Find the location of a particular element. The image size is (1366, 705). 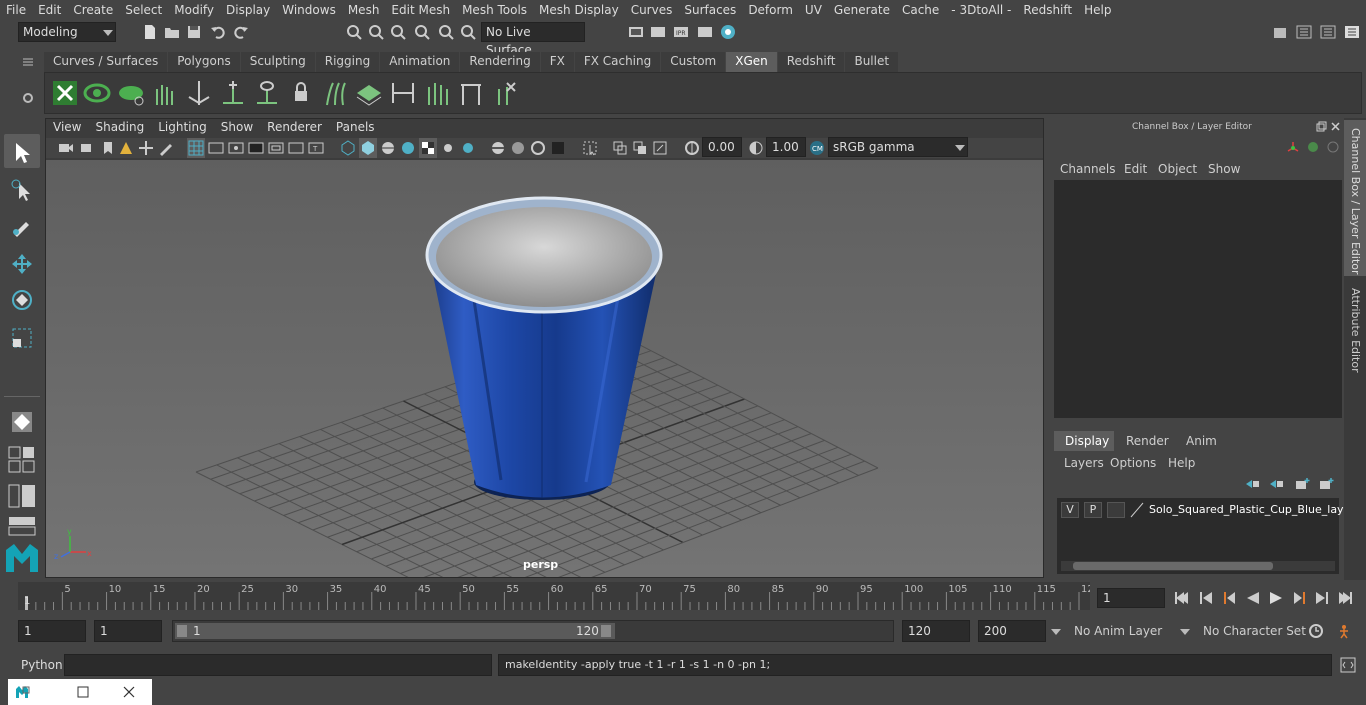

layer-scrollbar-thumb is located at coordinates (1173, 566).